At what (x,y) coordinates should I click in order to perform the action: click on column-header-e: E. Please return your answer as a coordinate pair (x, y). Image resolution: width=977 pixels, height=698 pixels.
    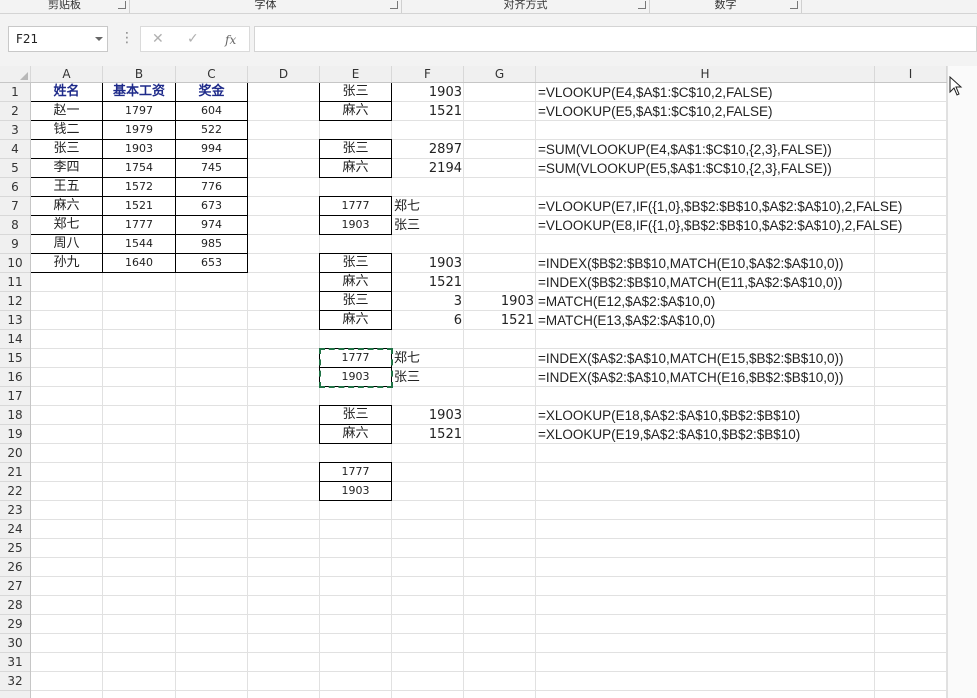
    Looking at the image, I should click on (356, 74).